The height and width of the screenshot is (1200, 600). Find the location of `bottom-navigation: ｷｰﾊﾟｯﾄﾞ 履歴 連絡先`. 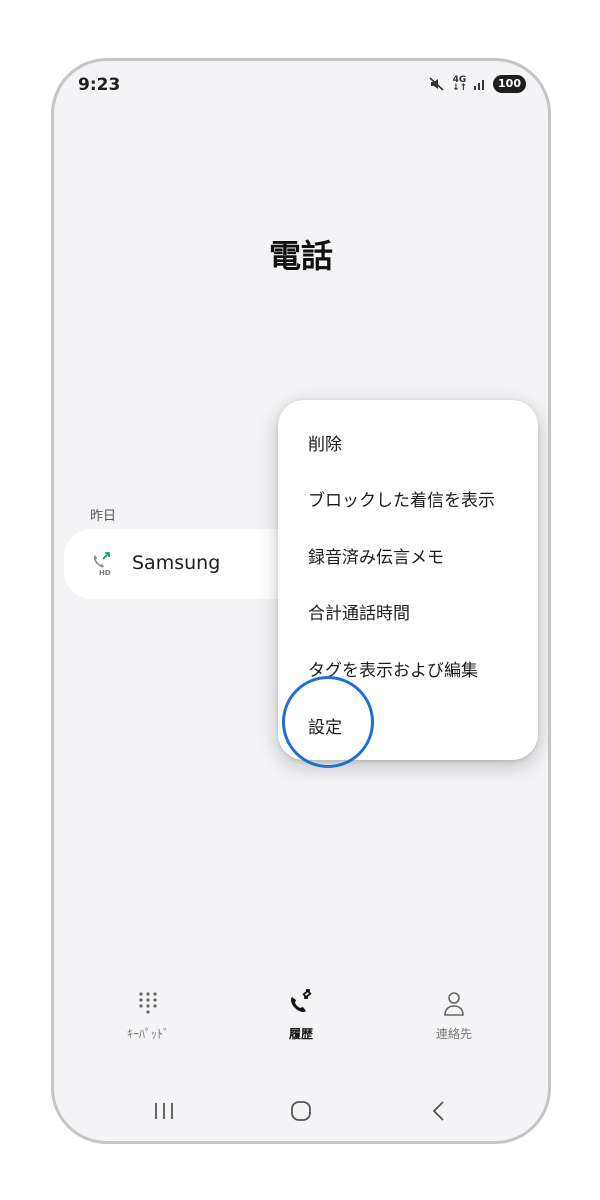

bottom-navigation: ｷｰﾊﾟｯﾄﾞ 履歴 連絡先 is located at coordinates (301, 1029).